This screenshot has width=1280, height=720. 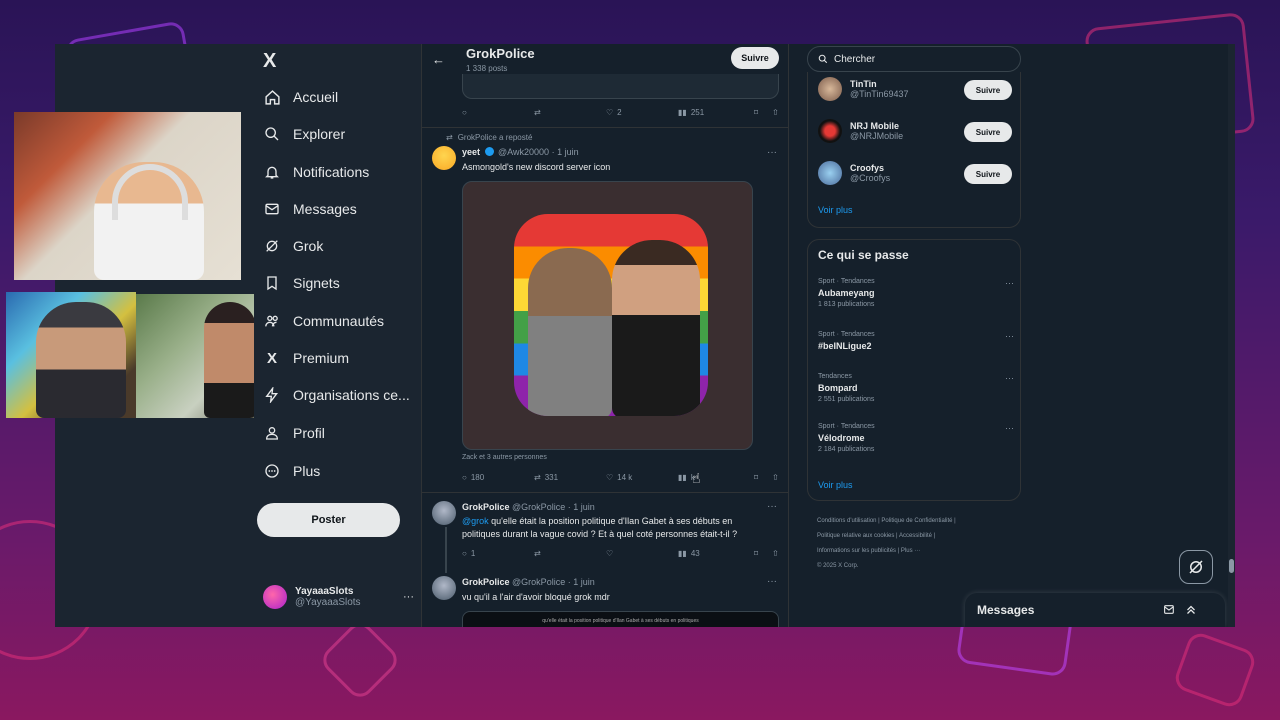 I want to click on reply-button: ○, so click(x=498, y=112).